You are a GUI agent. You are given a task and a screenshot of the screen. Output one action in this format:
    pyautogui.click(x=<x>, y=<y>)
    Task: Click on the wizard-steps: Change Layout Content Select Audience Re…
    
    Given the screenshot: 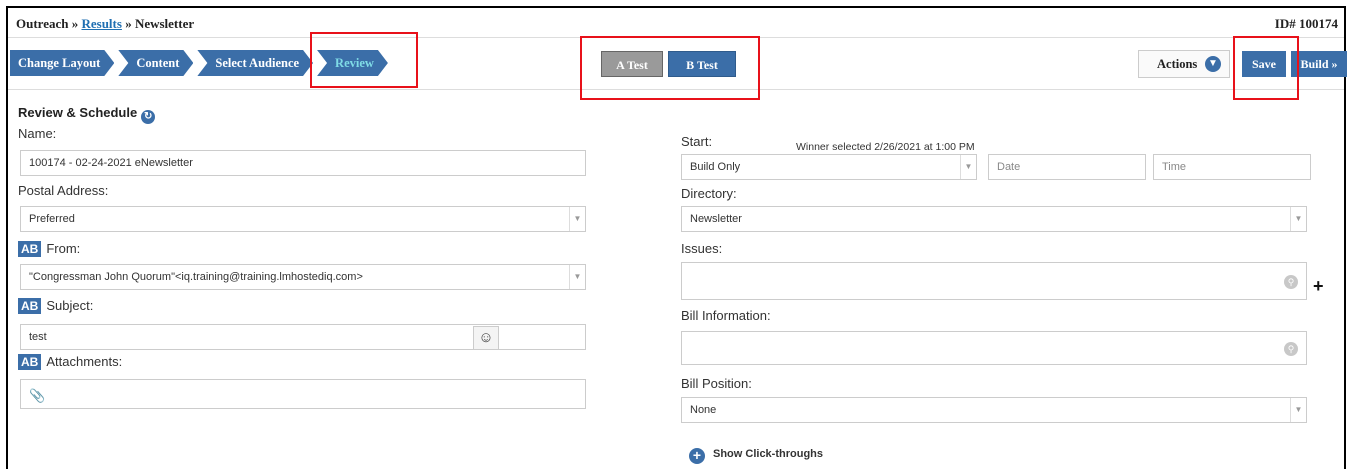 What is the action you would take?
    pyautogui.click(x=201, y=63)
    